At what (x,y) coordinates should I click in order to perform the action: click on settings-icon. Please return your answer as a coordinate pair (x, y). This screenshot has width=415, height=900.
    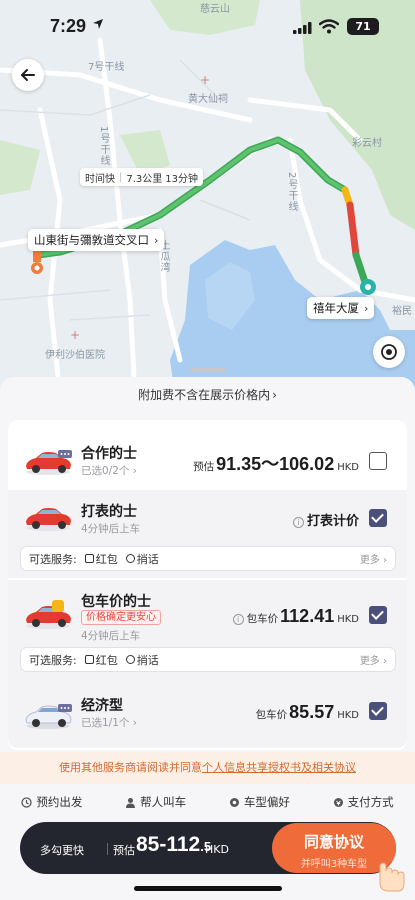
    Looking at the image, I should click on (234, 802).